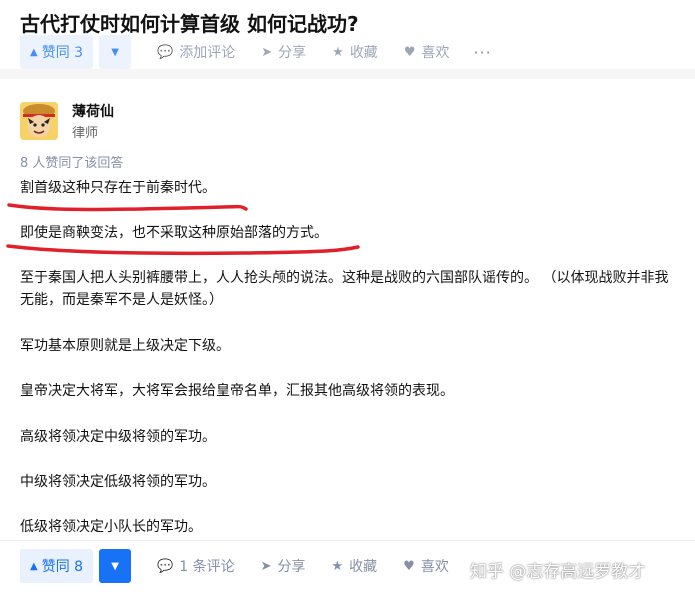  I want to click on comments-button: 💬 1 条评论, so click(196, 566).